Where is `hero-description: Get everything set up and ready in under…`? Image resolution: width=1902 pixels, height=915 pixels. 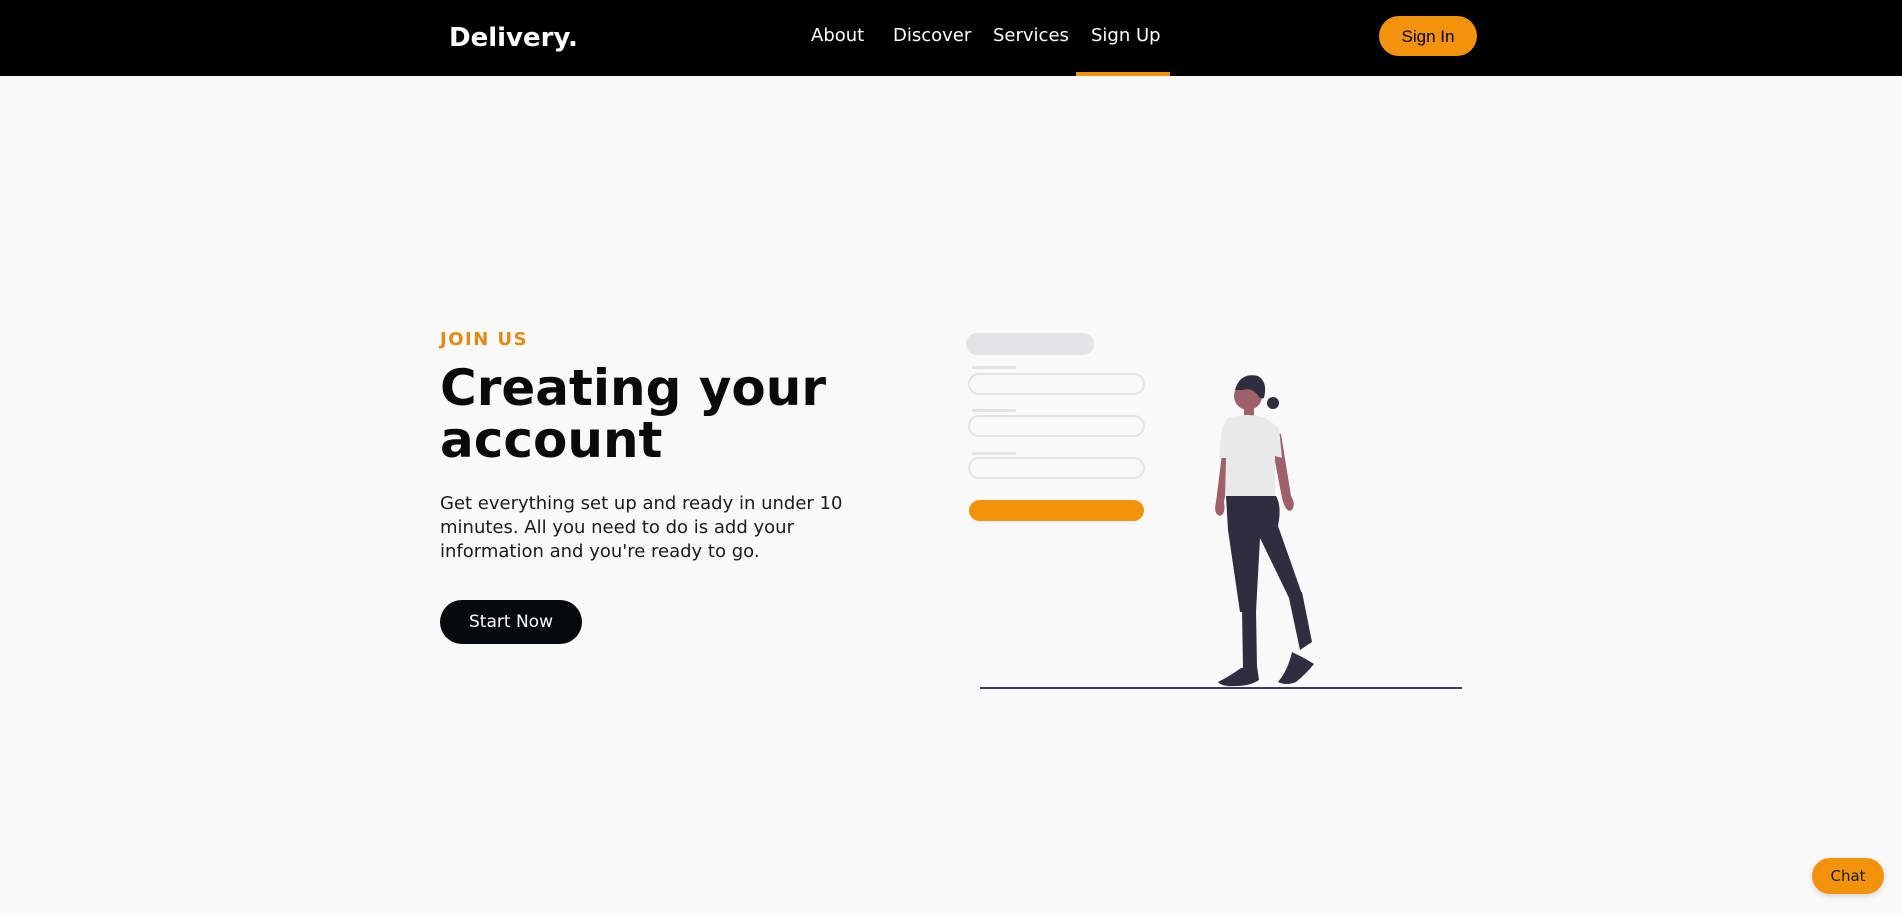
hero-description: Get everything set up and ready in under… is located at coordinates (641, 527).